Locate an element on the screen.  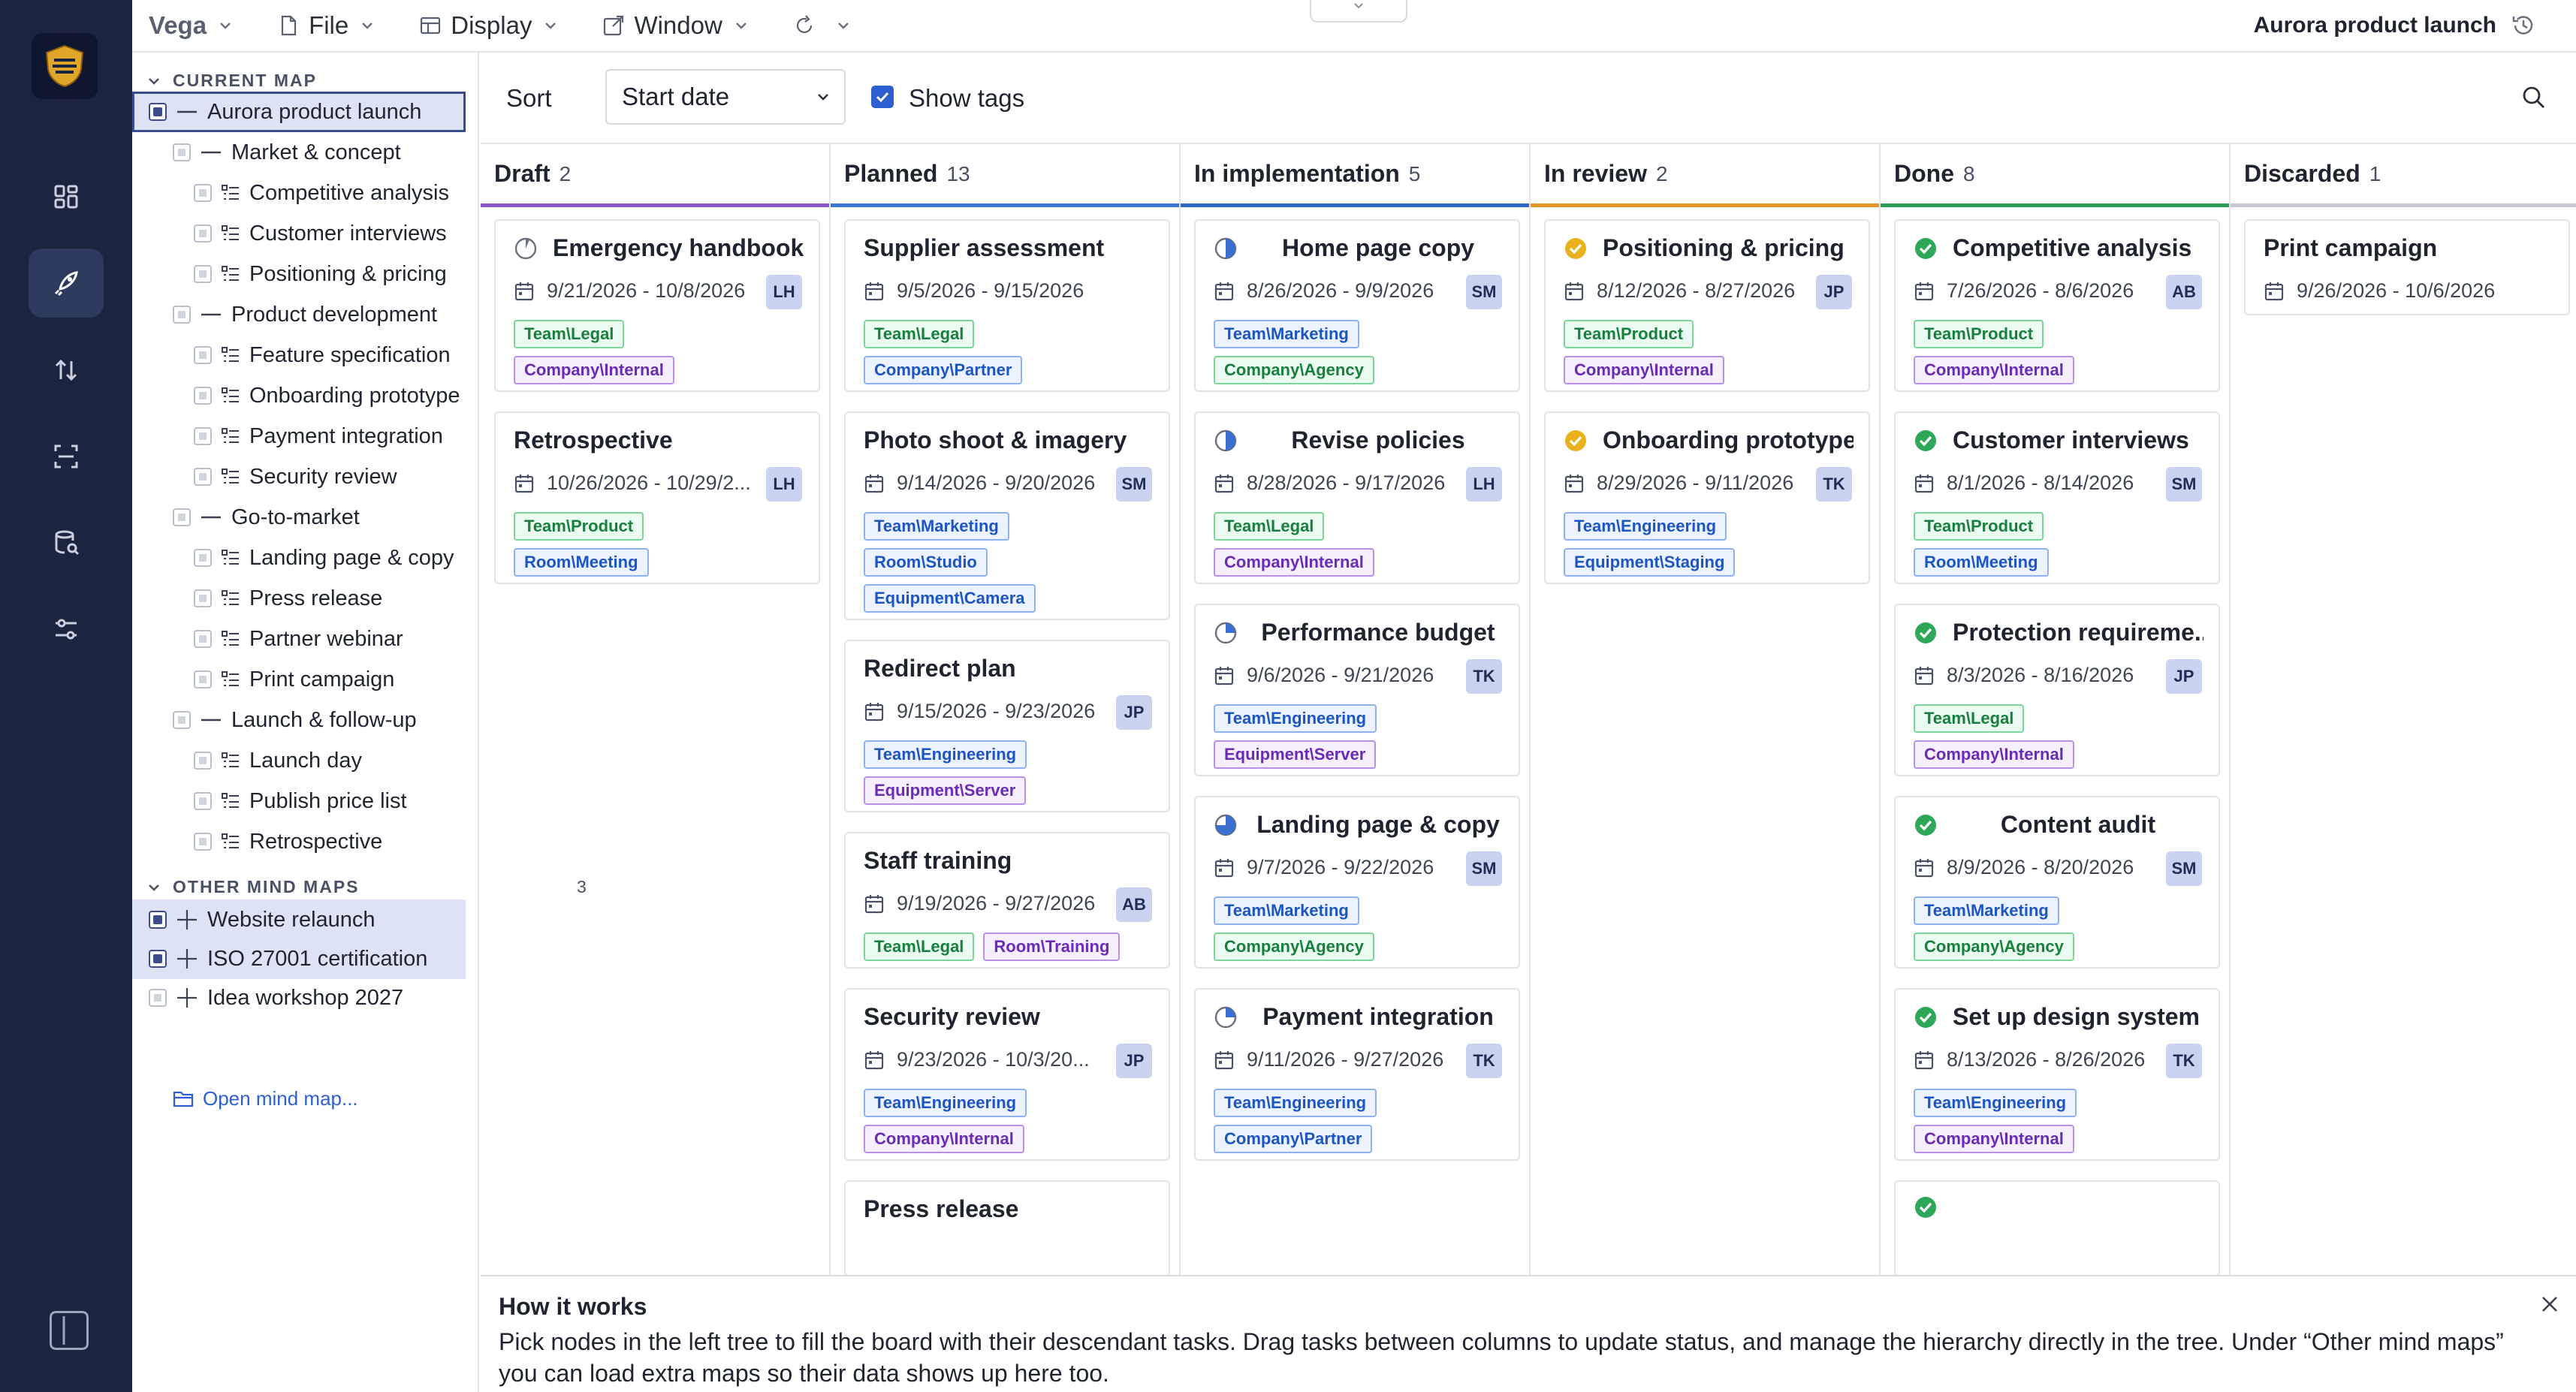
task-tag: Room\Meeting is located at coordinates (1981, 562).